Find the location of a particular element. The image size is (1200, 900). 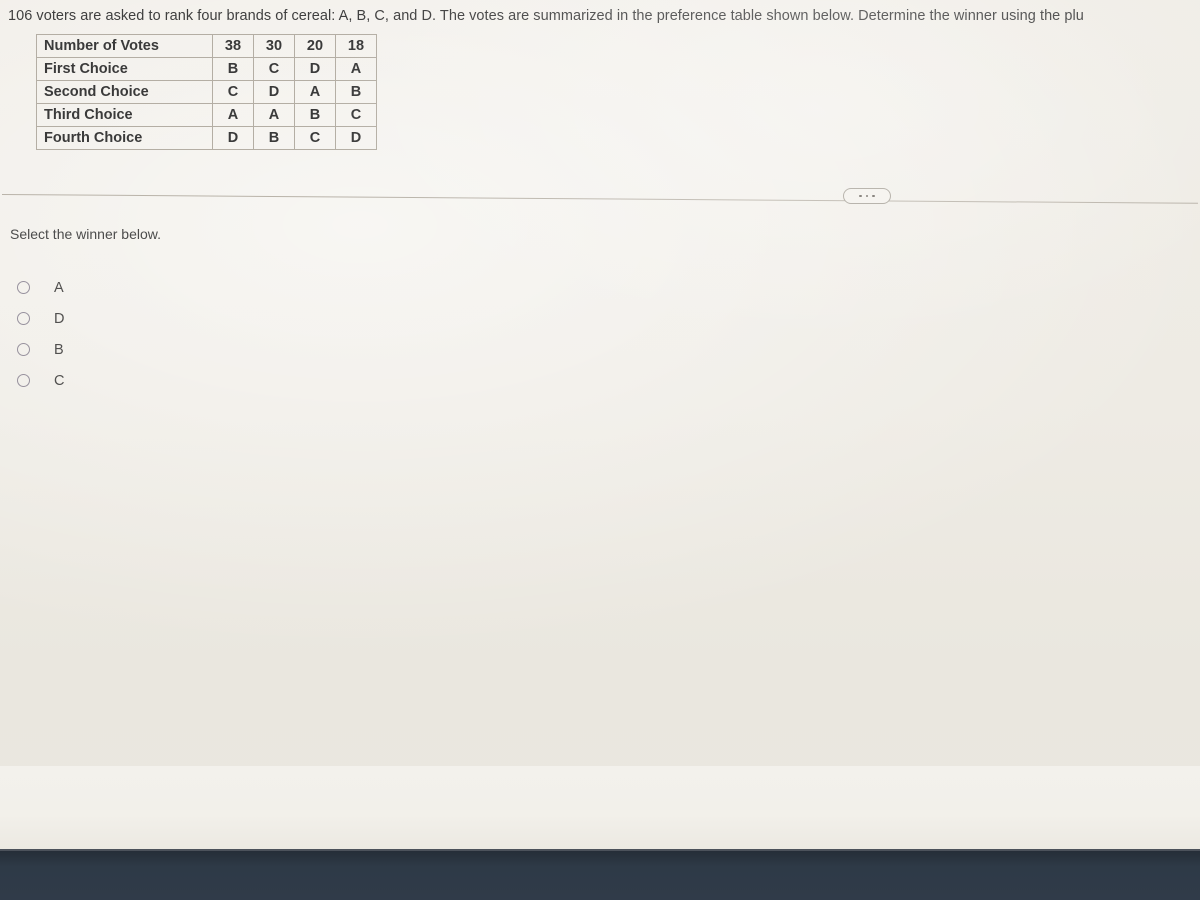

table-row: Number of Votes 38 30 20 18 is located at coordinates (206, 46).